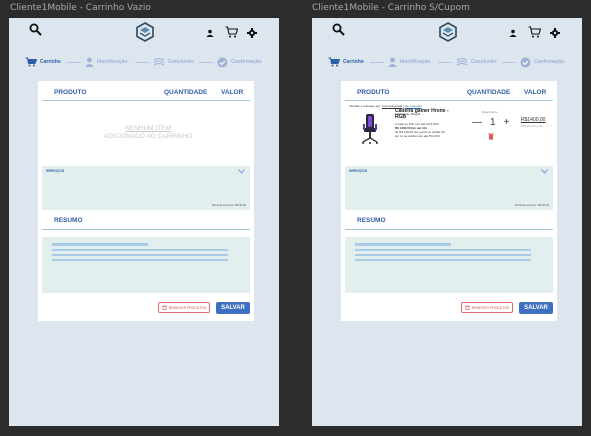 The image size is (591, 436). What do you see at coordinates (533, 120) in the screenshot?
I see `product-price: R$1400,00` at bounding box center [533, 120].